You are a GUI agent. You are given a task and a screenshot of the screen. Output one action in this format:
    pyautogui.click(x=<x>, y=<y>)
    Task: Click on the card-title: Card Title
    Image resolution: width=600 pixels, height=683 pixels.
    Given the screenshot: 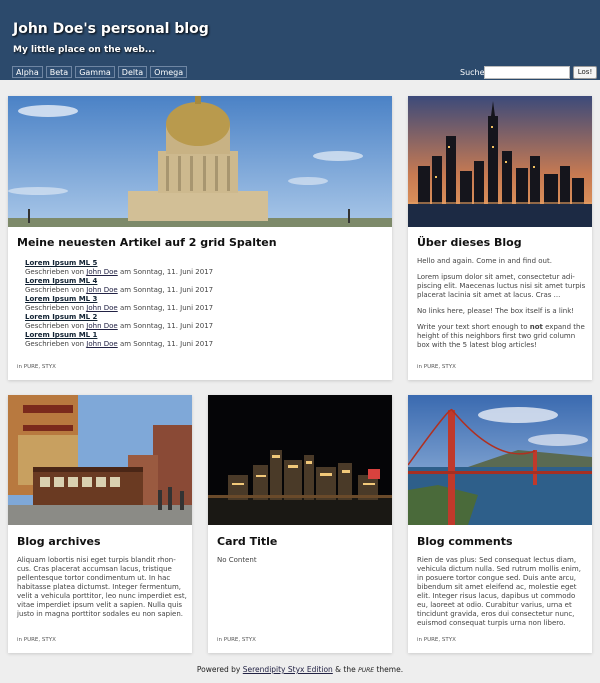 What is the action you would take?
    pyautogui.click(x=247, y=541)
    